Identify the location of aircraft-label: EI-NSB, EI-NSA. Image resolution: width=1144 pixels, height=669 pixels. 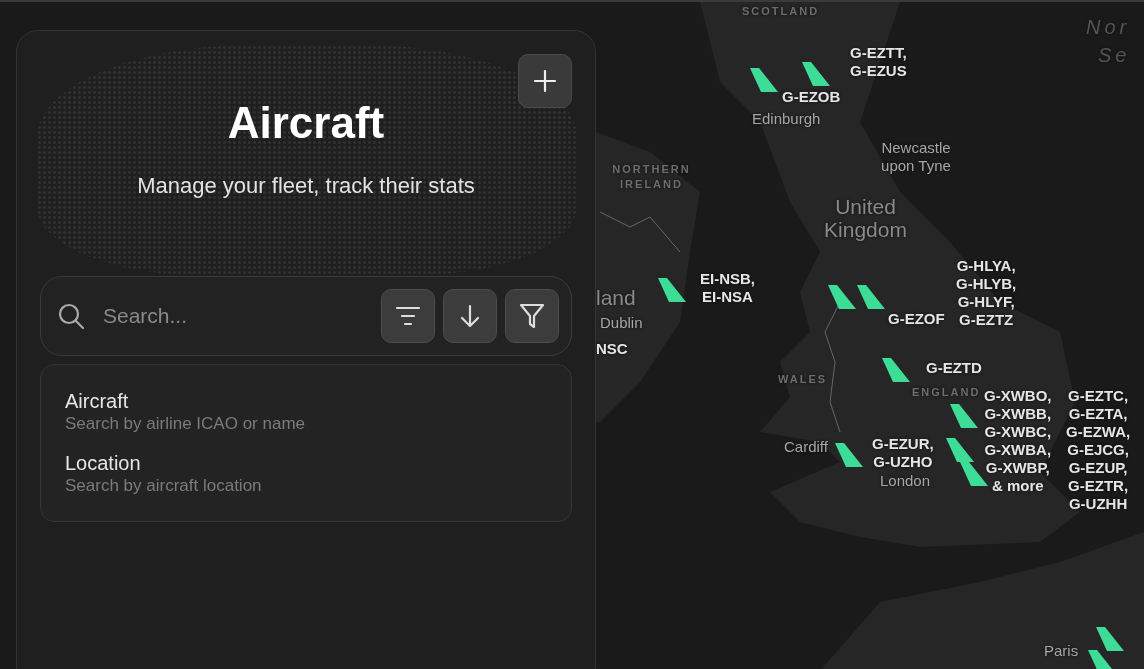
(727, 288).